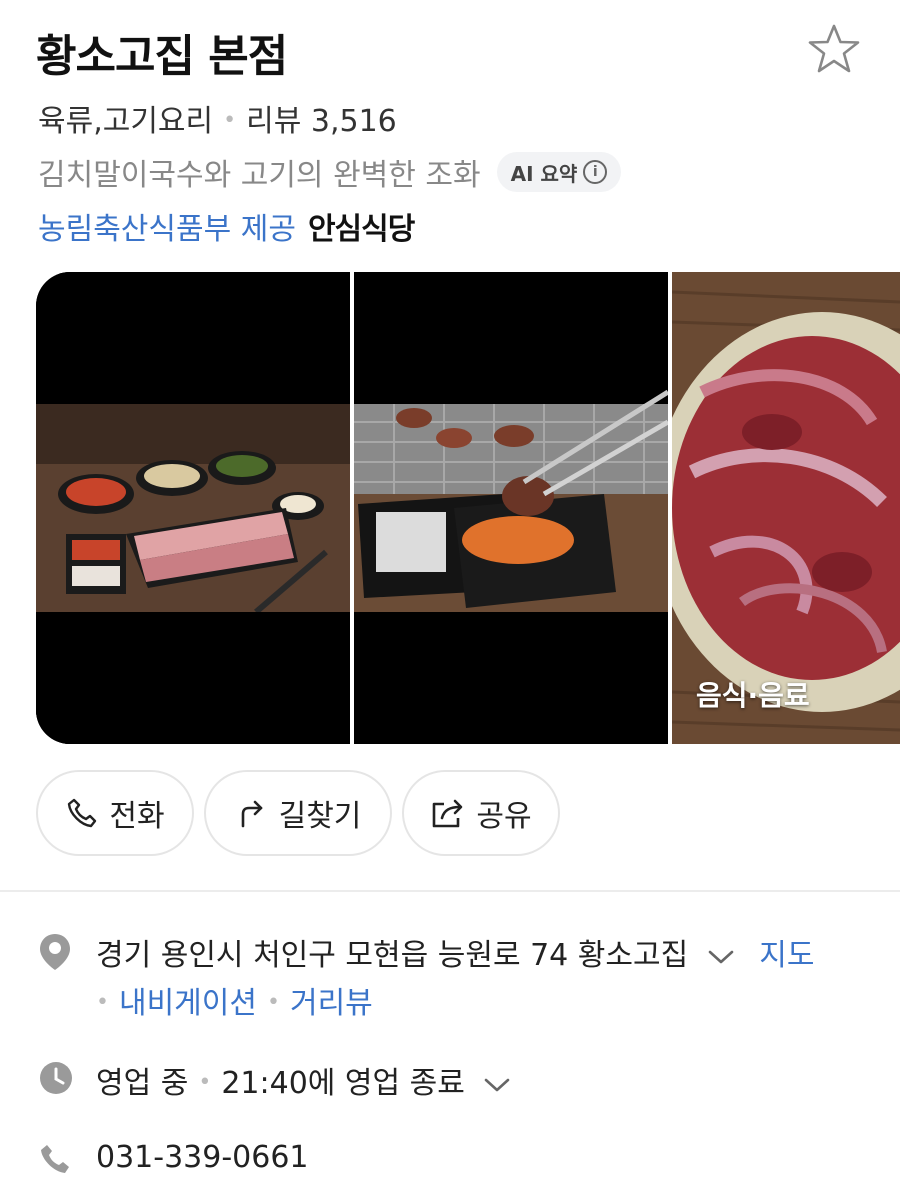 The width and height of the screenshot is (900, 1184). I want to click on ai-badge-label: AI 요약, so click(544, 173).